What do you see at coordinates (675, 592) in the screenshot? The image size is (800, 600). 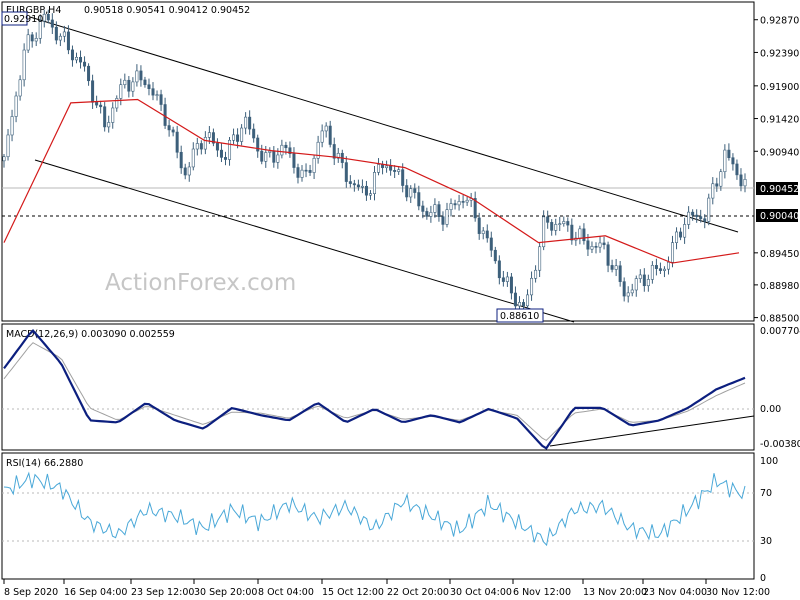 I see `time-tick-label: 23 Nov 04:00` at bounding box center [675, 592].